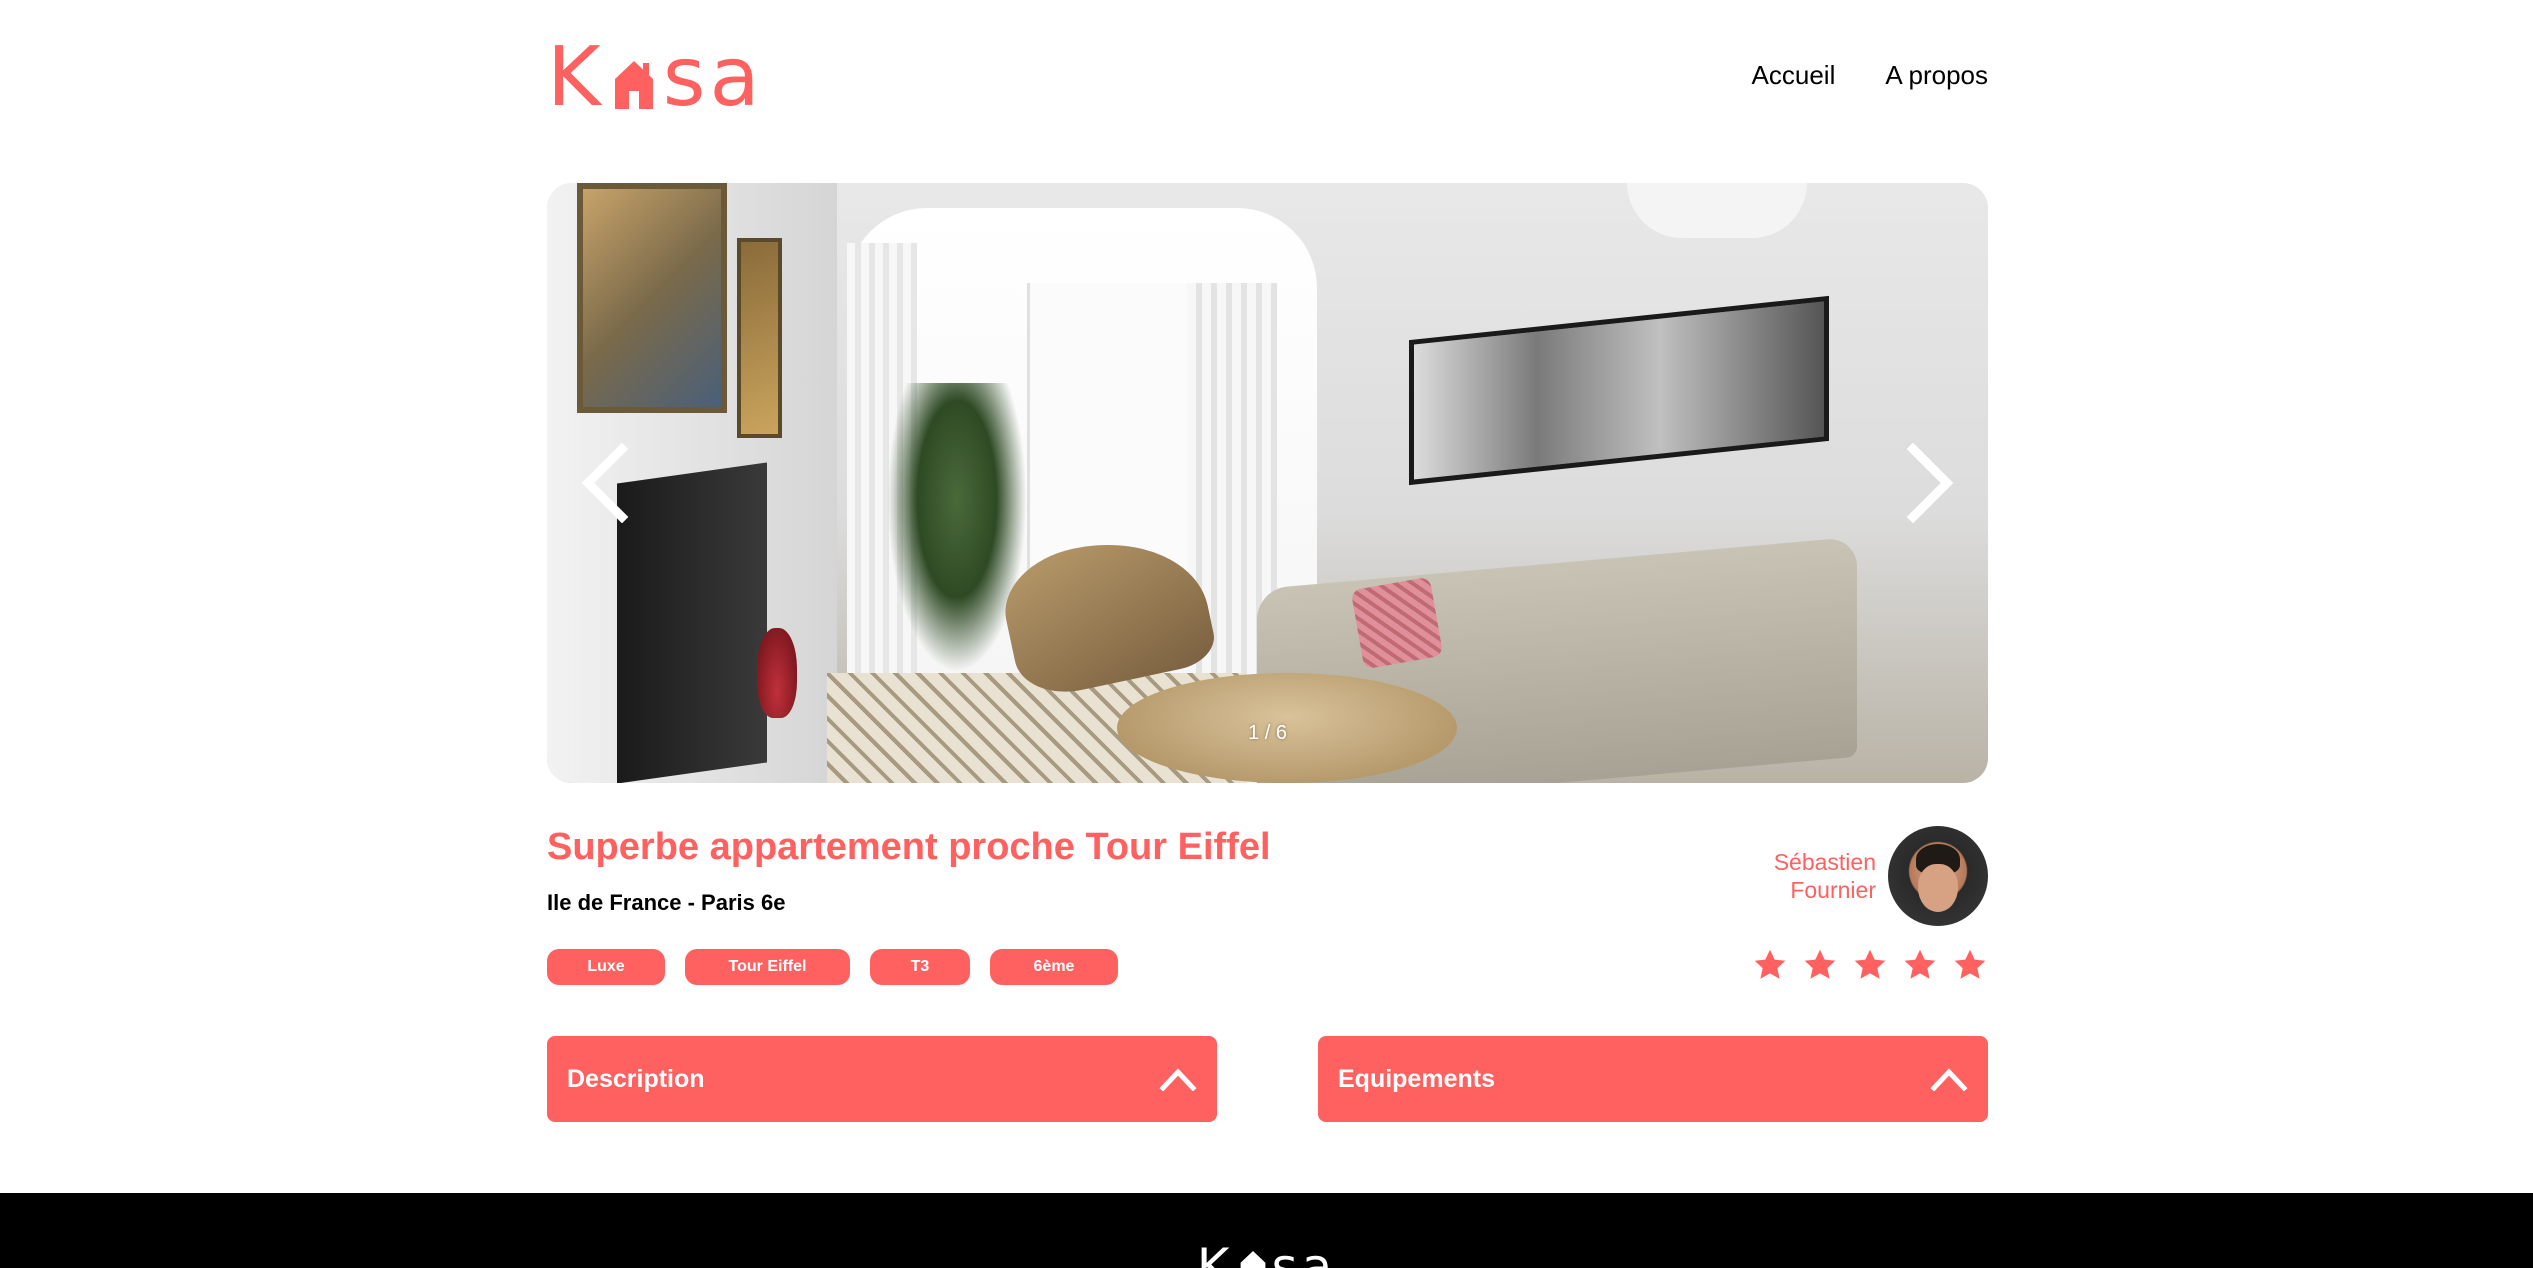  Describe the element at coordinates (636, 1078) in the screenshot. I see `description-collapse-label: Description` at that location.